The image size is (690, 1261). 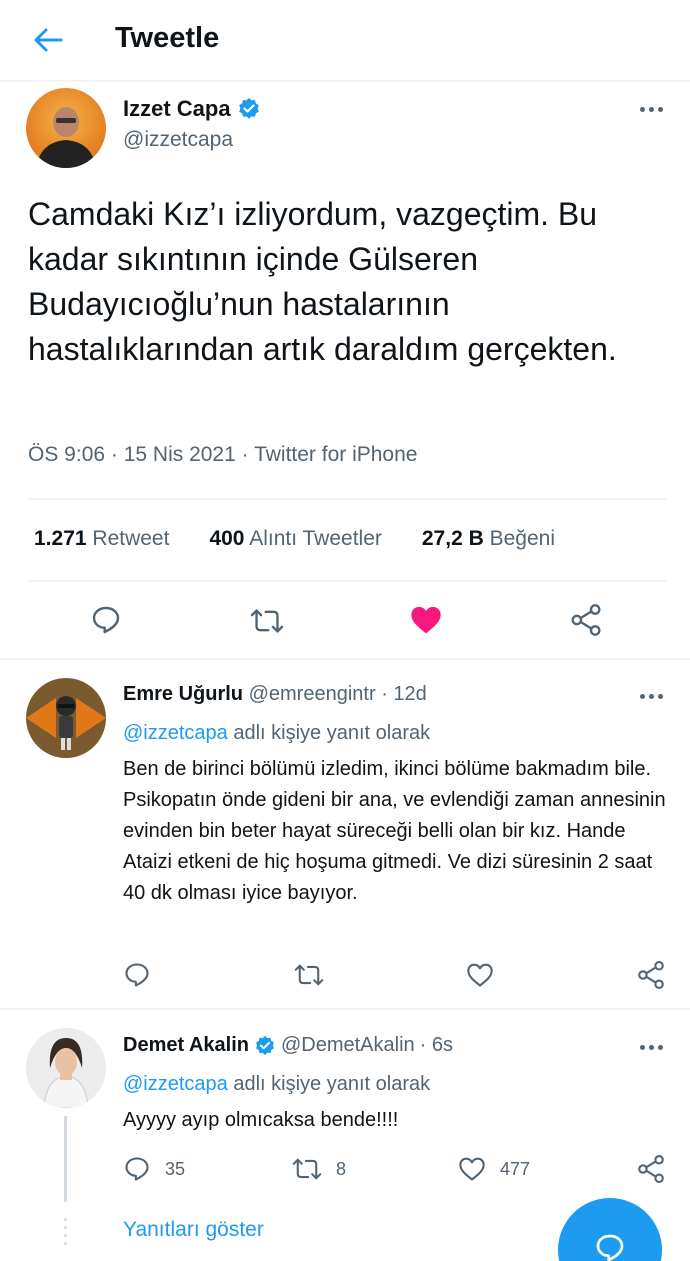 What do you see at coordinates (436, 1045) in the screenshot?
I see `reply-time: · 6s` at bounding box center [436, 1045].